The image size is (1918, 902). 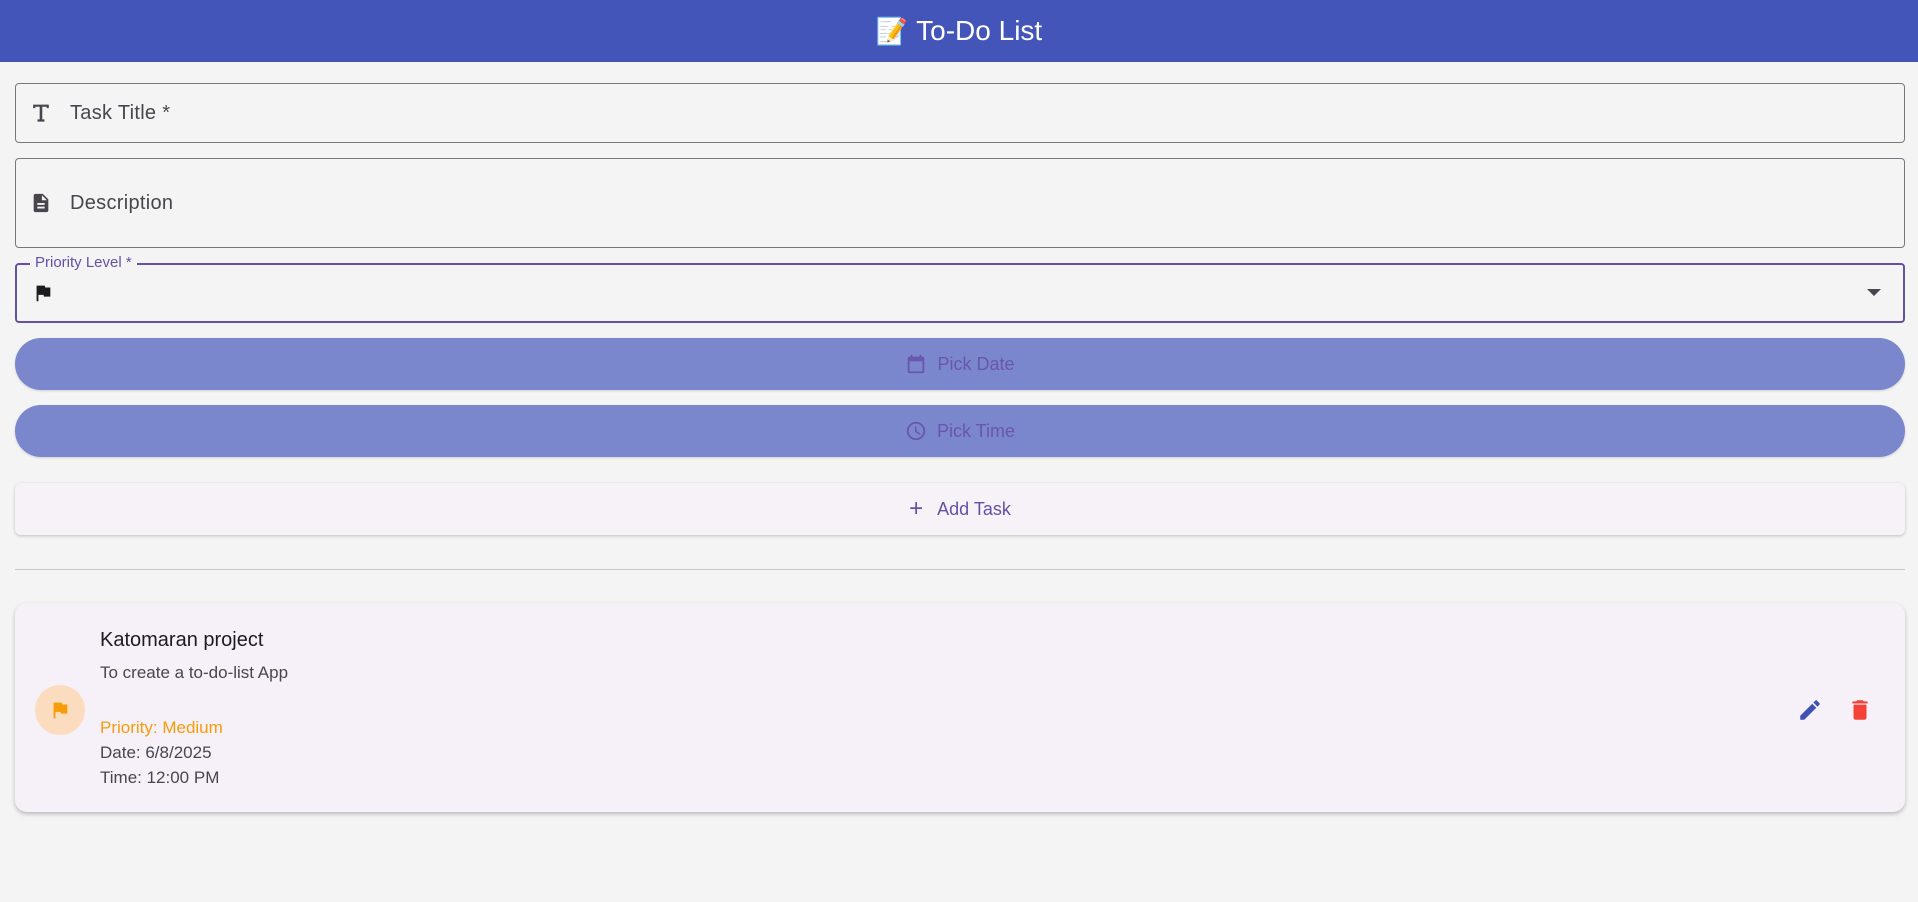 What do you see at coordinates (975, 430) in the screenshot?
I see `pick-time-label: Pick Time` at bounding box center [975, 430].